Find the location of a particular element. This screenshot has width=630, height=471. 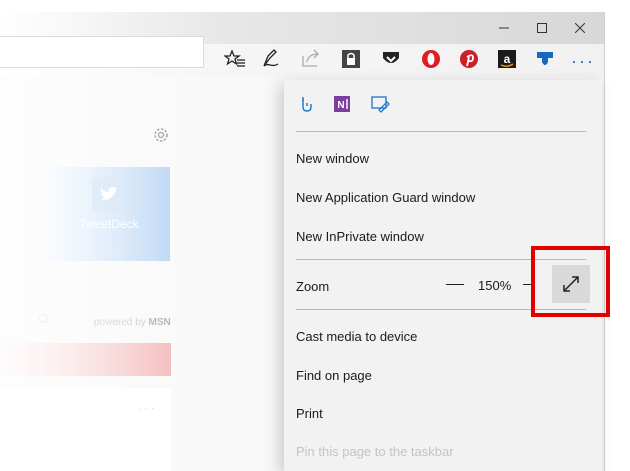

svg-text: a is located at coordinates (507, 59).